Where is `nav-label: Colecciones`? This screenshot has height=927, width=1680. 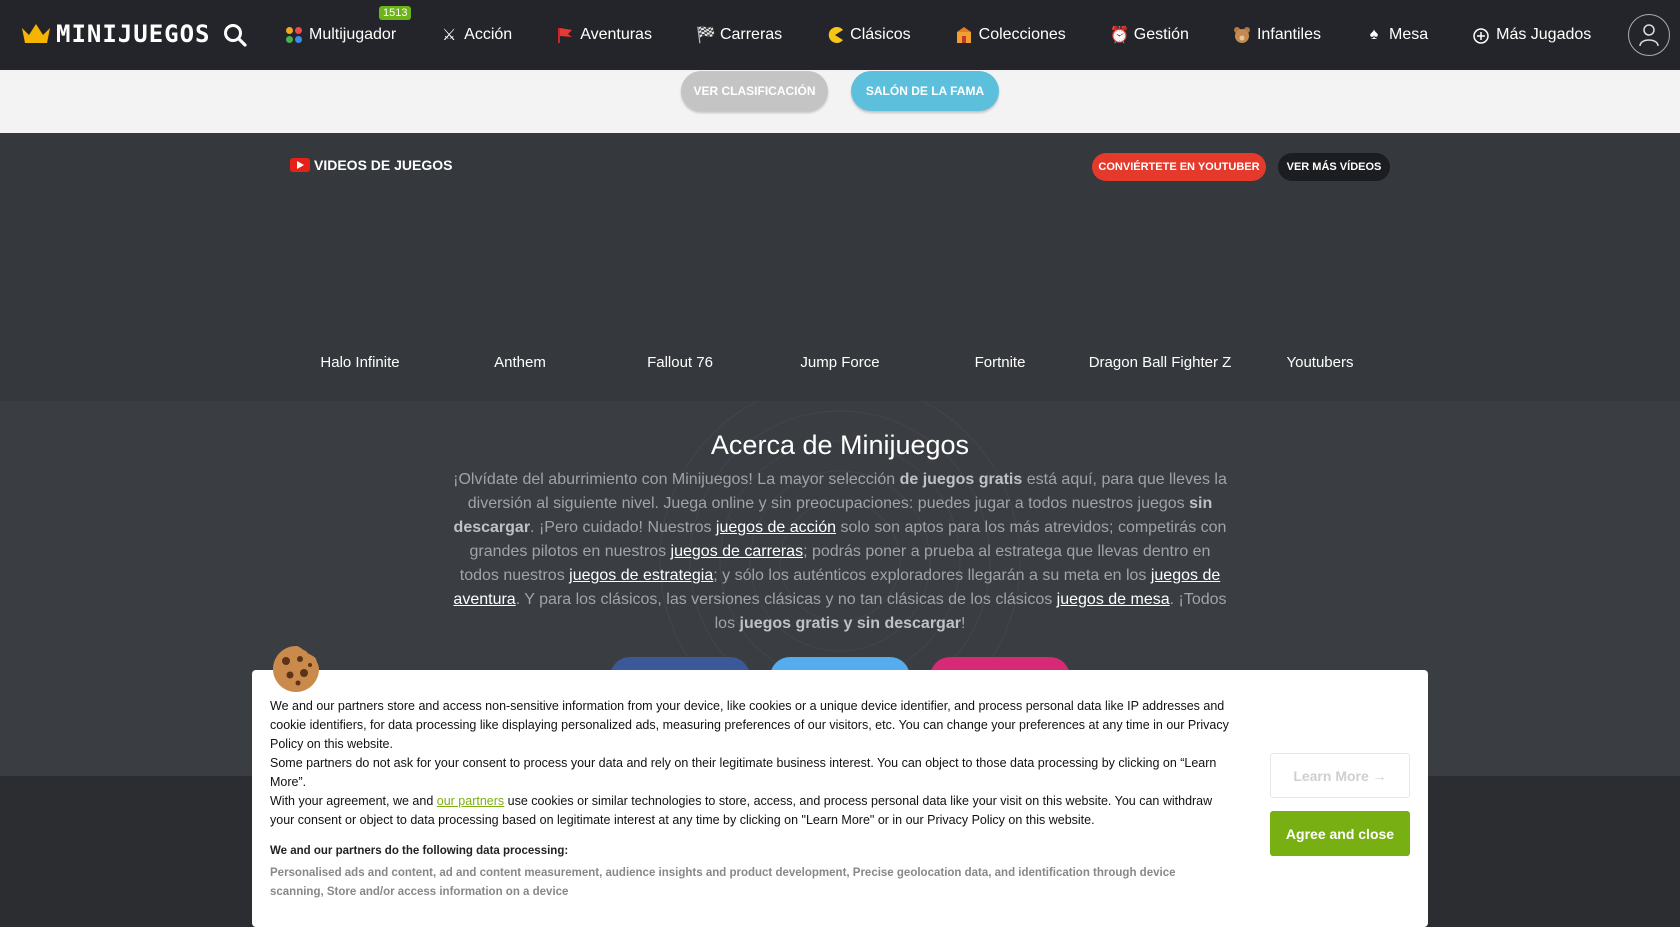
nav-label: Colecciones is located at coordinates (1022, 34).